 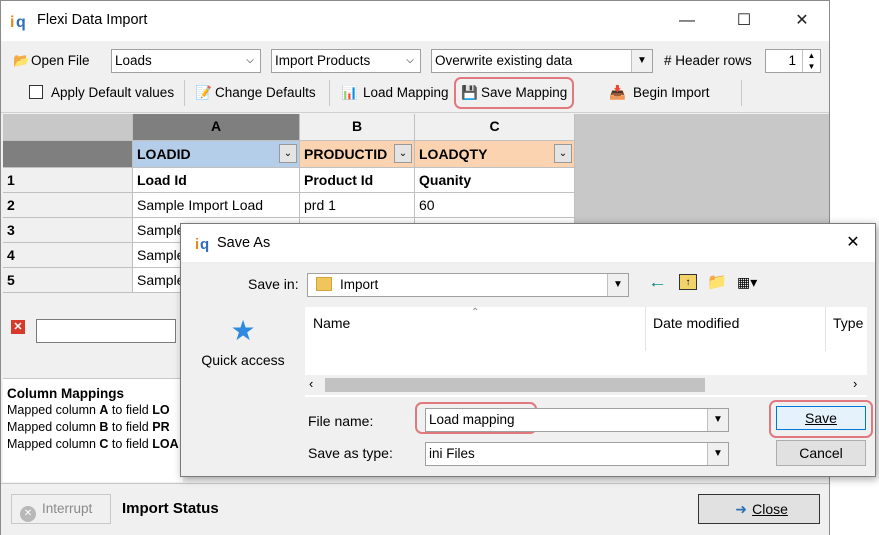 I want to click on horizontal-scrollbar: ‹ ›, so click(x=586, y=385).